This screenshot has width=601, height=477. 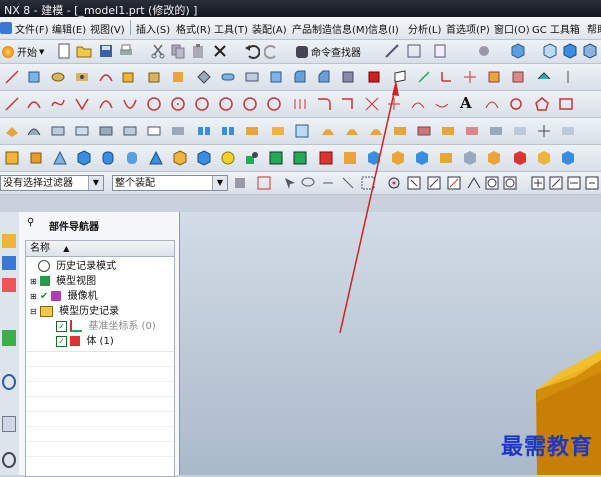 I want to click on menu-gc-toolbox: GC 工具箱, so click(x=556, y=28).